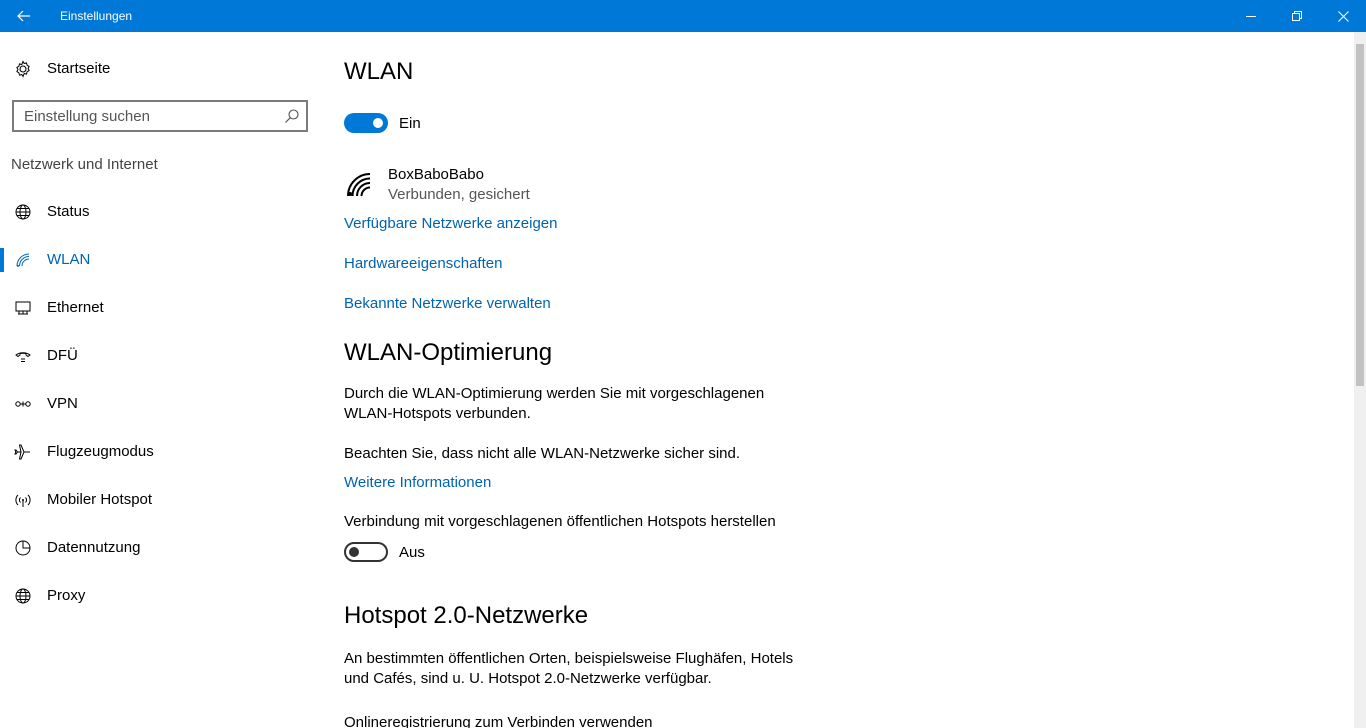 Image resolution: width=1366 pixels, height=728 pixels. Describe the element at coordinates (2, 260) in the screenshot. I see `active-indicator` at that location.